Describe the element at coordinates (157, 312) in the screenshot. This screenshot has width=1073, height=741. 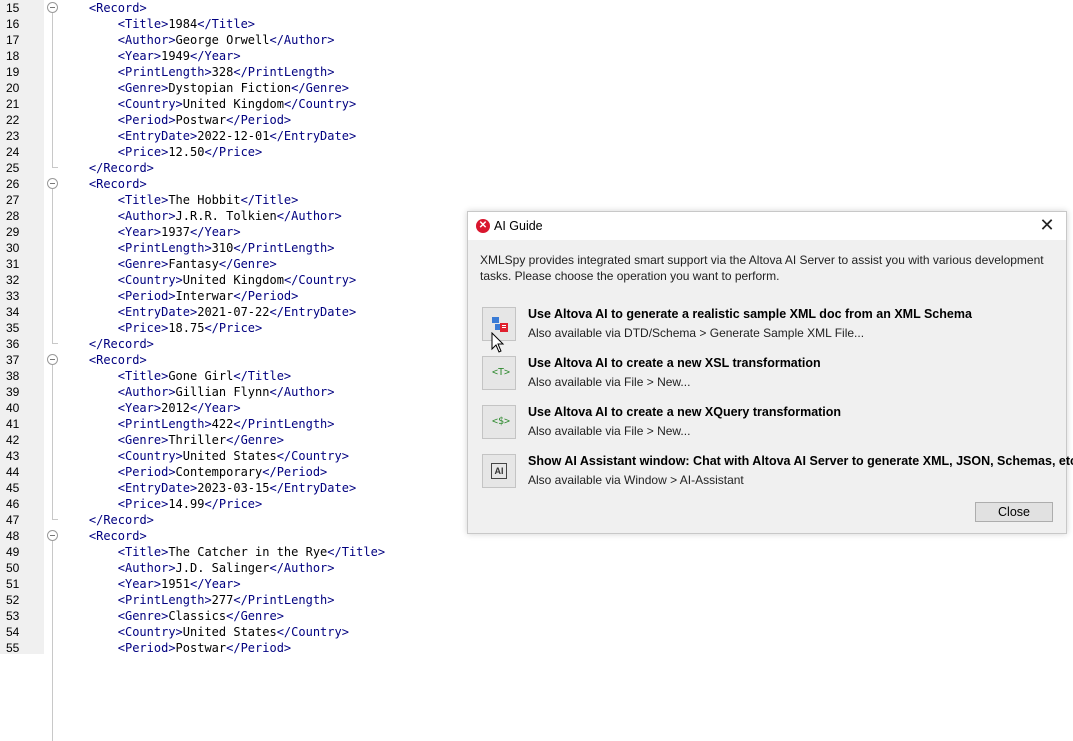
I see `xml-tag: <EntryDate>` at that location.